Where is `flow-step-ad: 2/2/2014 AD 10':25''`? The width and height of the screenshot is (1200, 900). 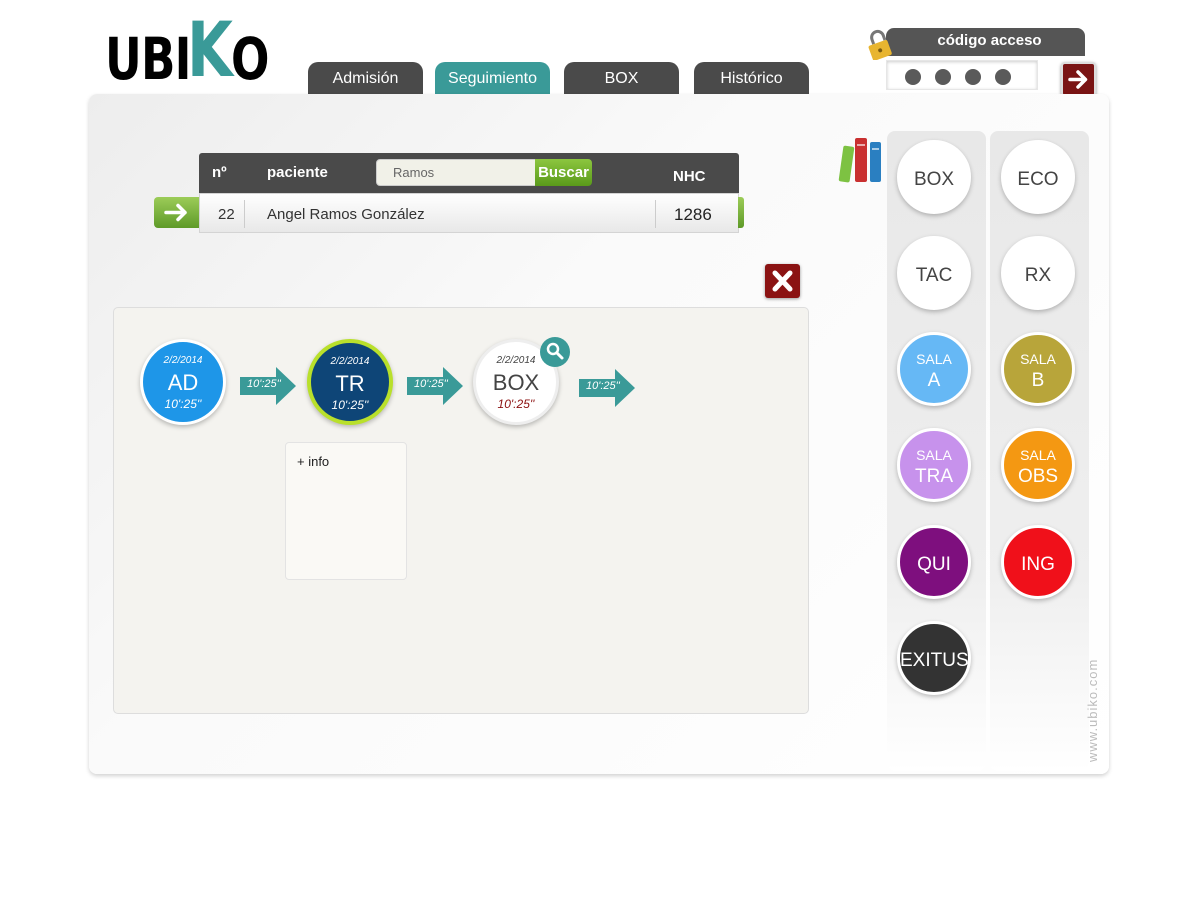 flow-step-ad: 2/2/2014 AD 10':25'' is located at coordinates (183, 382).